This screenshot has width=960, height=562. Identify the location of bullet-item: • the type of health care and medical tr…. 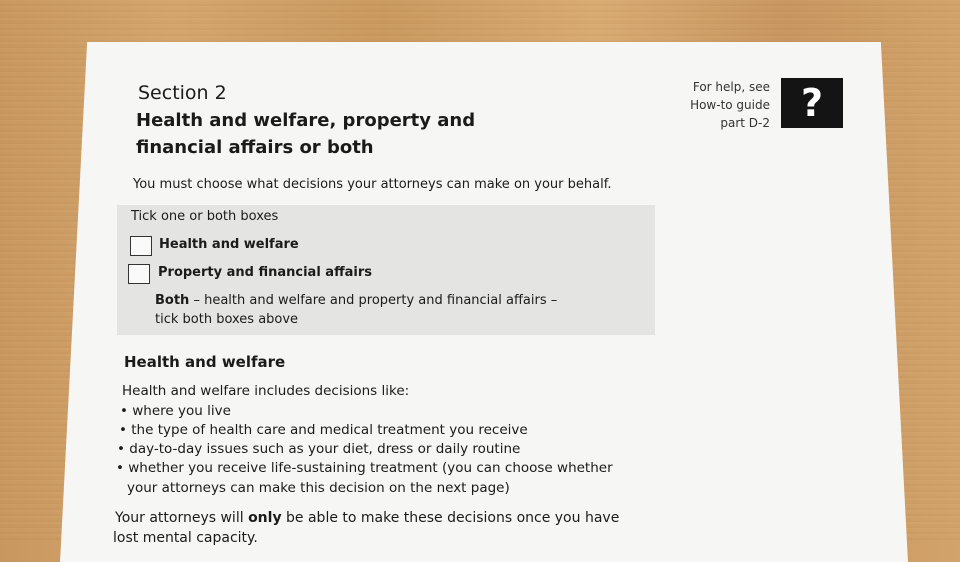
(323, 430).